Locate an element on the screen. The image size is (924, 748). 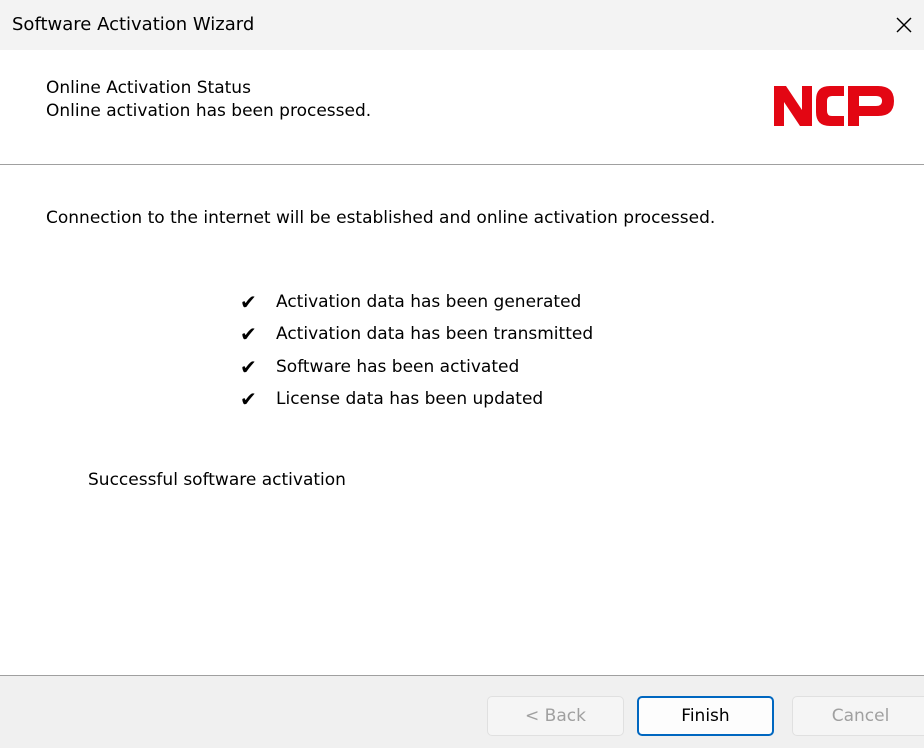
close-button is located at coordinates (904, 25).